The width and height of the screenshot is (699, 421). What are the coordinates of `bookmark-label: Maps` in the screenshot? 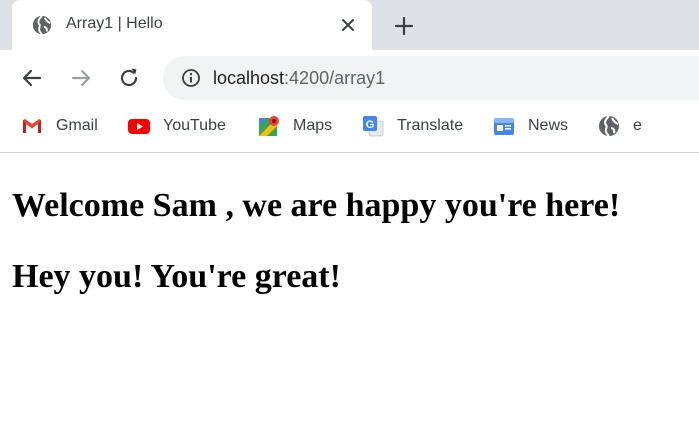 It's located at (313, 125).